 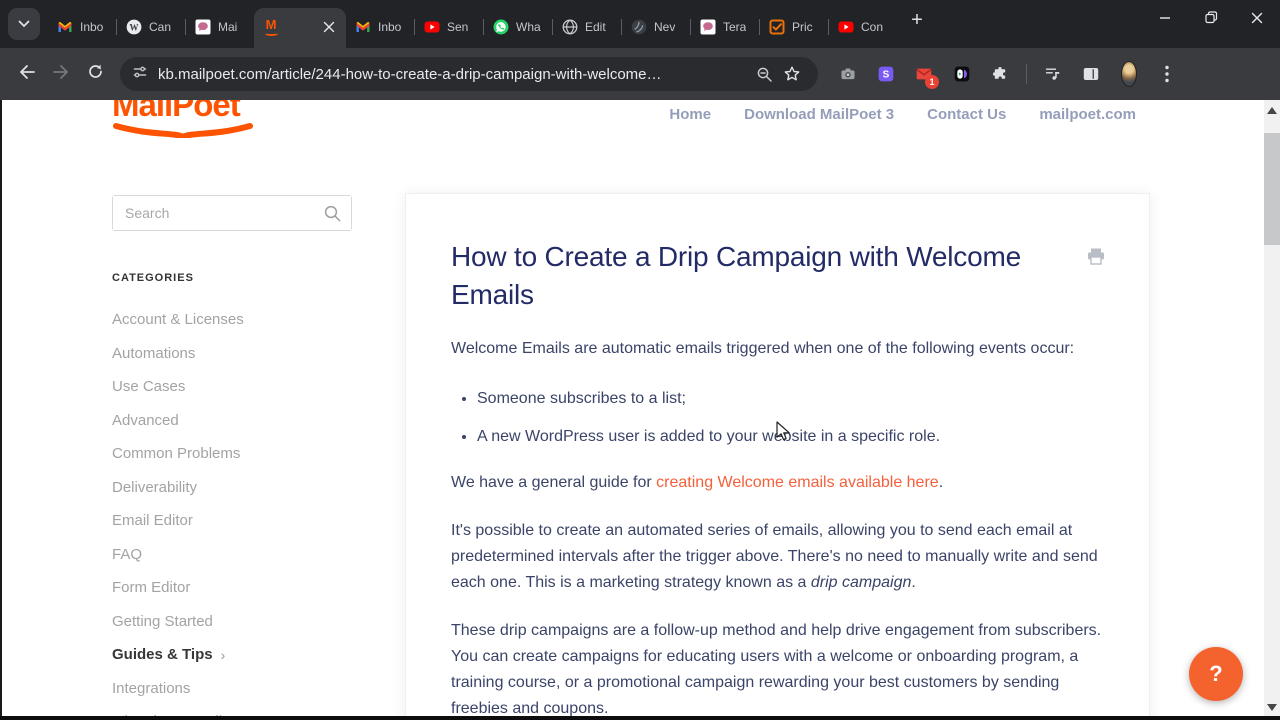 I want to click on print-icon, so click(x=1096, y=259).